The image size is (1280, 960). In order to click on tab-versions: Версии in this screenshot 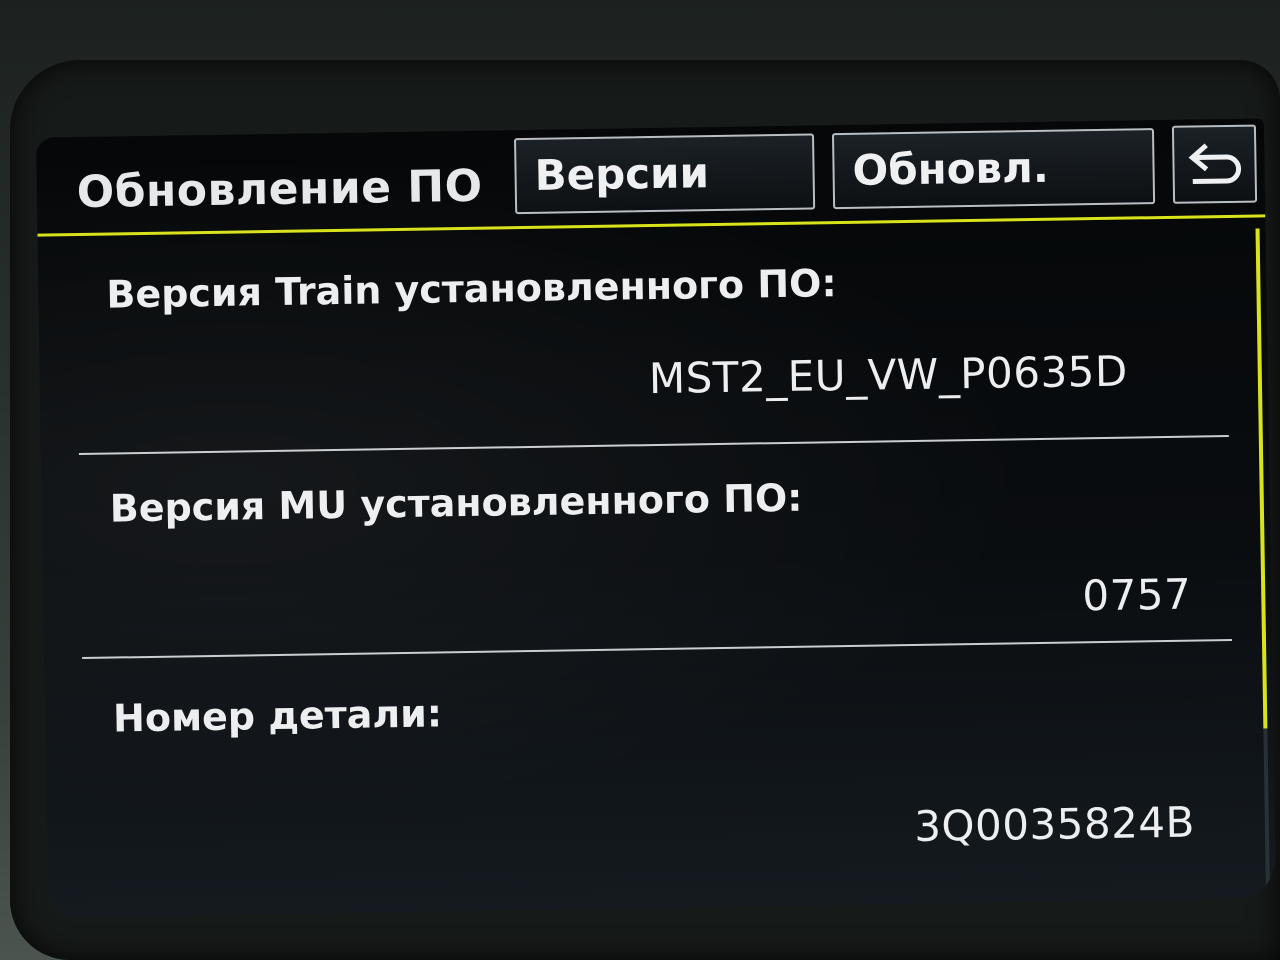, I will do `click(665, 174)`.